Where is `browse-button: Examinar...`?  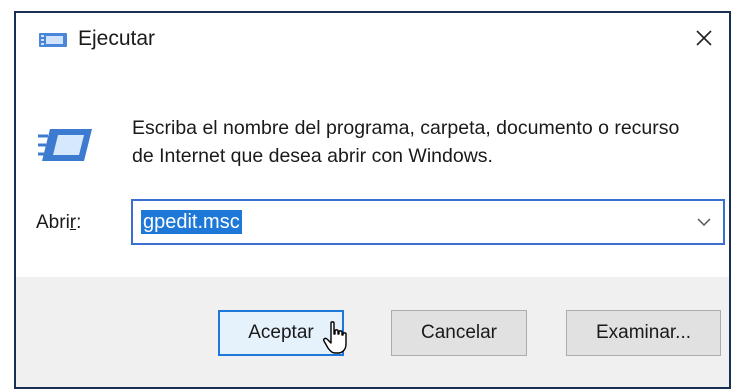 browse-button: Examinar... is located at coordinates (643, 333).